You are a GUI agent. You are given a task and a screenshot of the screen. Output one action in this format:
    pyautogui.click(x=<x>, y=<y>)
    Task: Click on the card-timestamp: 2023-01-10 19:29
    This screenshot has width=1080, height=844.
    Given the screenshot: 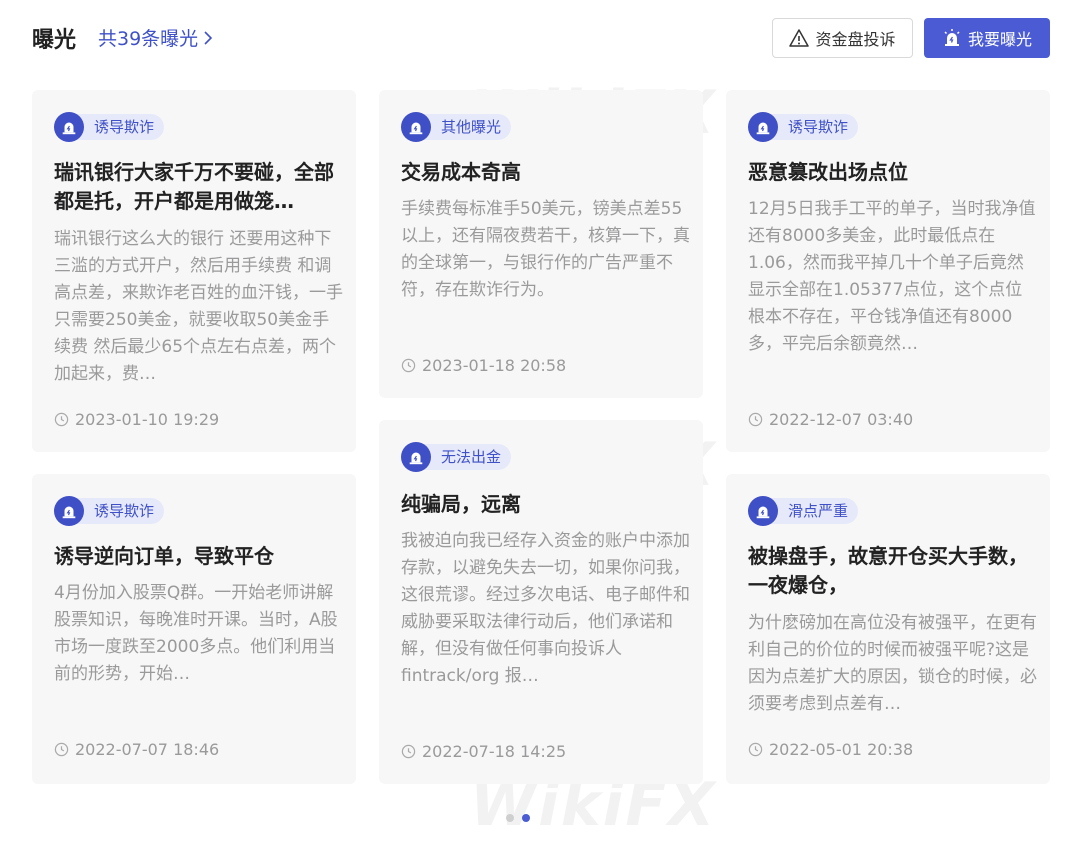 What is the action you would take?
    pyautogui.click(x=136, y=419)
    